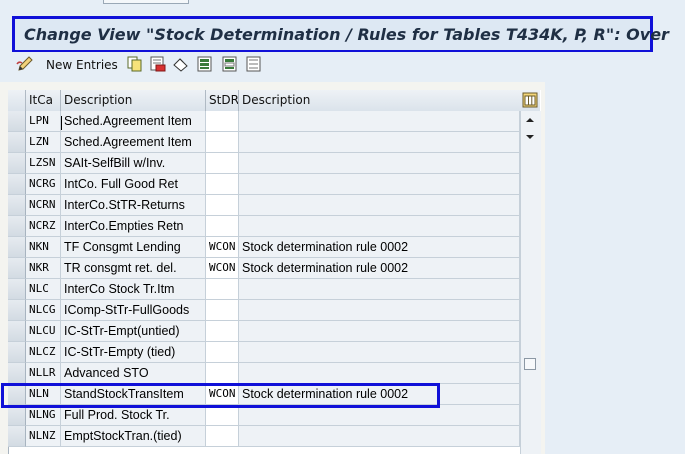  I want to click on item-category-cell: NLN, so click(43, 394).